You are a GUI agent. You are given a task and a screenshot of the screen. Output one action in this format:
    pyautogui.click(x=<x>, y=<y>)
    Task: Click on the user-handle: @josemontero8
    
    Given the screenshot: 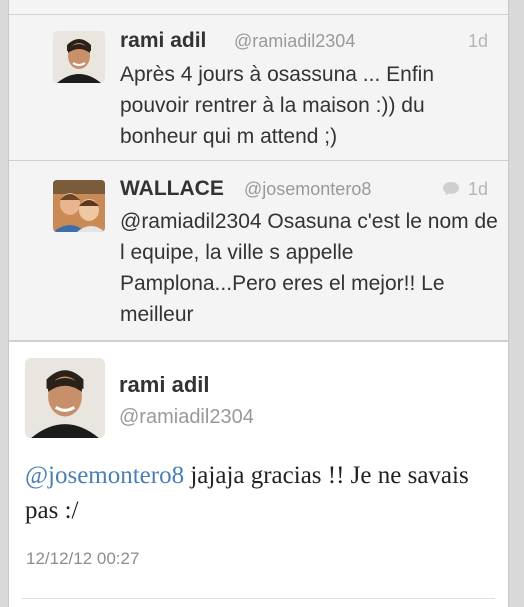 What is the action you would take?
    pyautogui.click(x=307, y=189)
    